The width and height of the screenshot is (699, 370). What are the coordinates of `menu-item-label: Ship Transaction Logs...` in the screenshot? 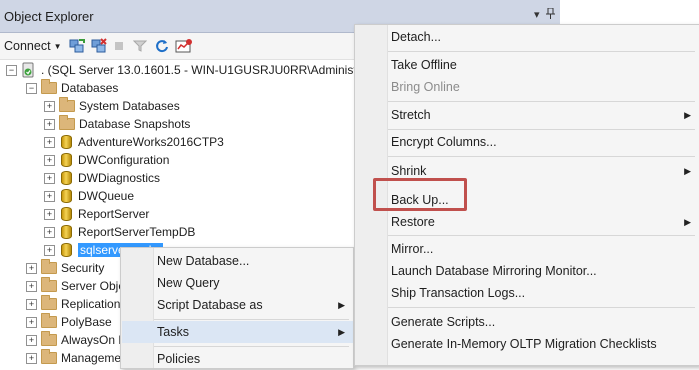 It's located at (458, 293).